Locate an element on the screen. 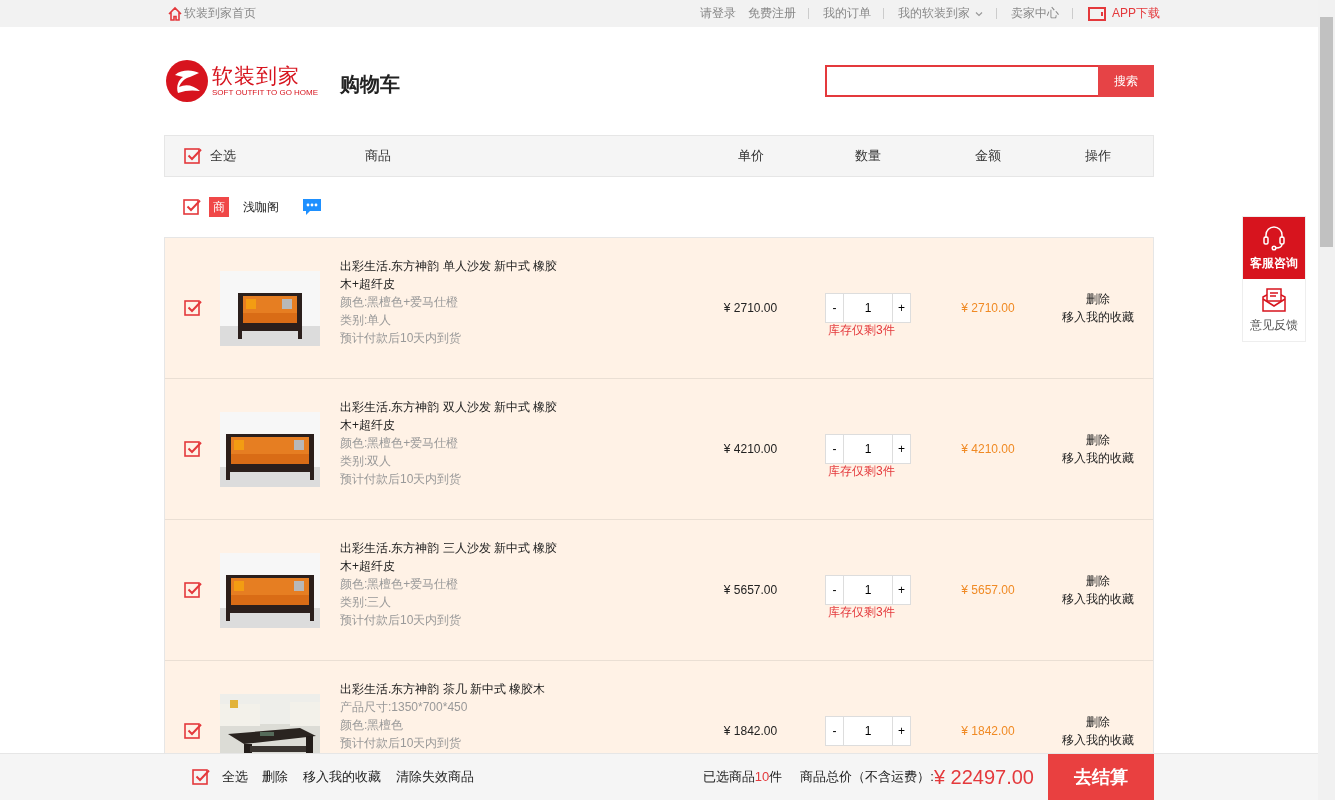 The height and width of the screenshot is (800, 1335). product-detail: 类别:单人 is located at coordinates (366, 320).